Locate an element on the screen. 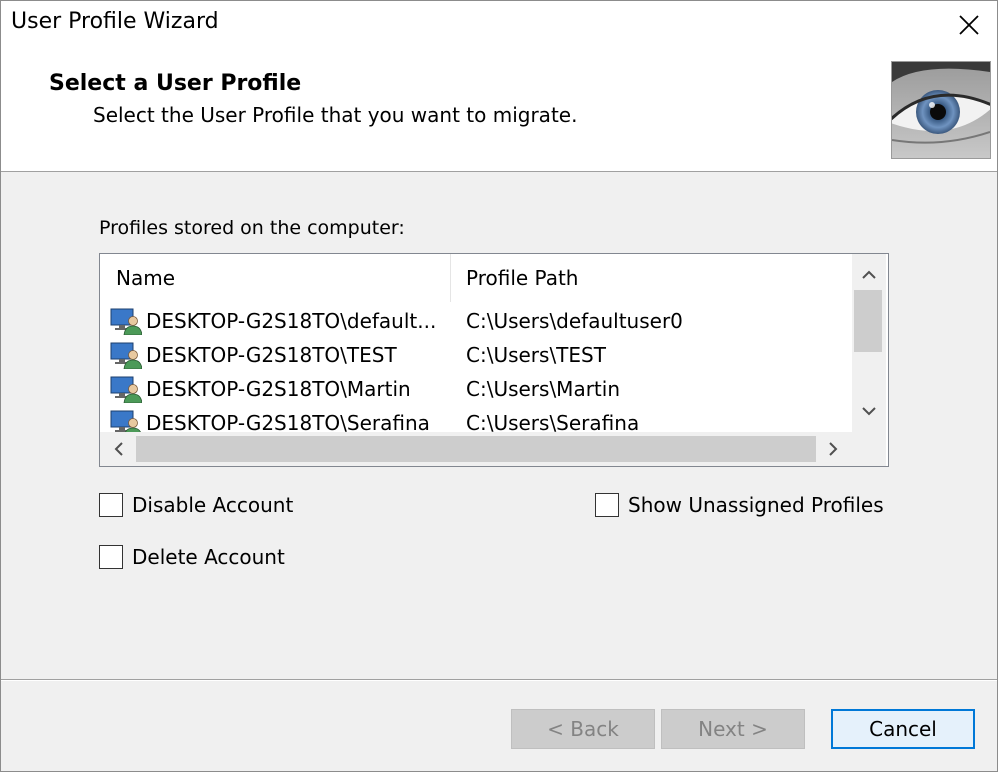  vertical-scrollbar is located at coordinates (869, 343).